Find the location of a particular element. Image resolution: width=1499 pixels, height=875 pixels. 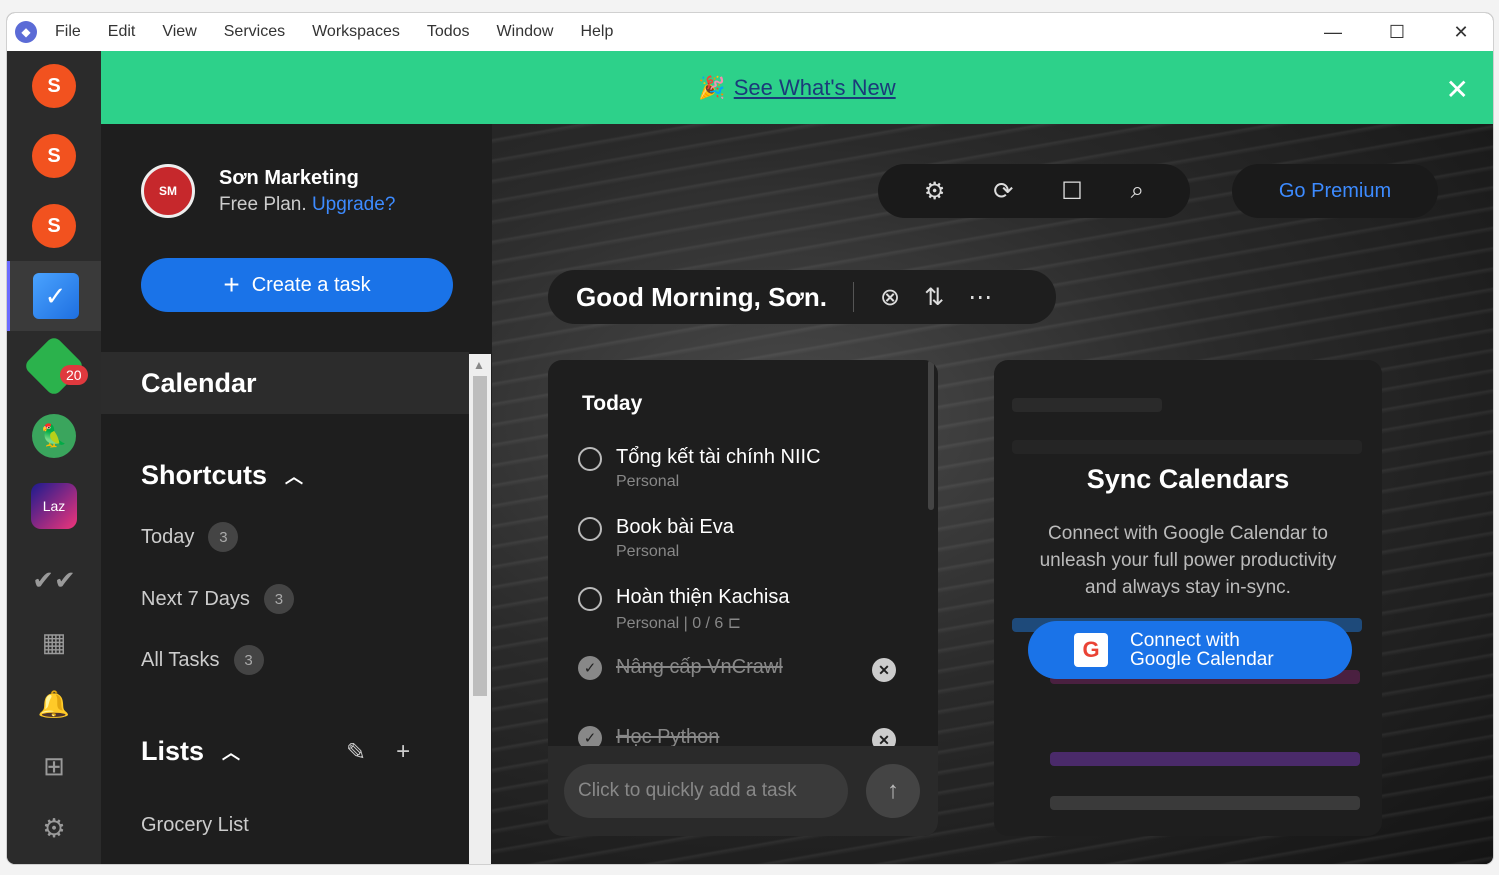

pencil-icon: ✎ is located at coordinates (356, 752).